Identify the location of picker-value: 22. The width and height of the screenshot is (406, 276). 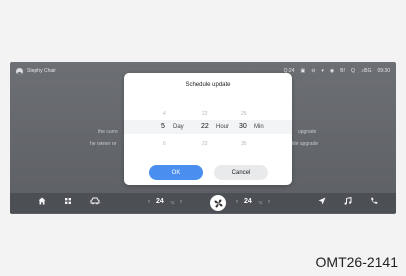
(205, 114).